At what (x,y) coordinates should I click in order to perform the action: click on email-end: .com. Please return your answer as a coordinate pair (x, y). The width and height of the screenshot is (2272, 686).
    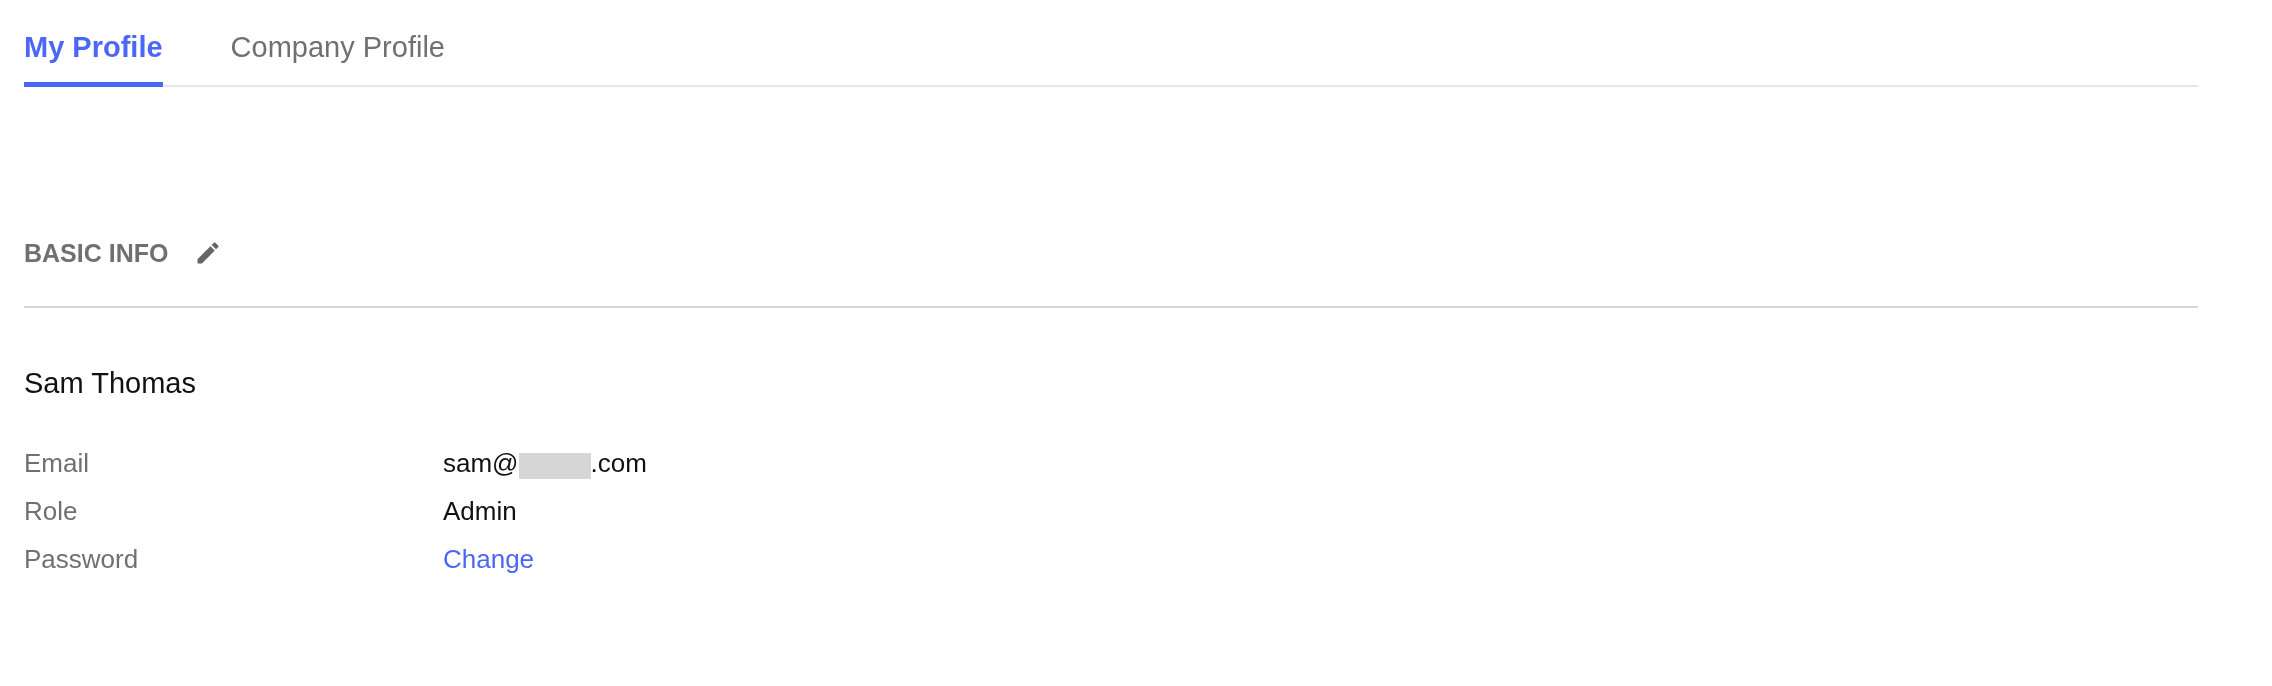
    Looking at the image, I should click on (618, 463).